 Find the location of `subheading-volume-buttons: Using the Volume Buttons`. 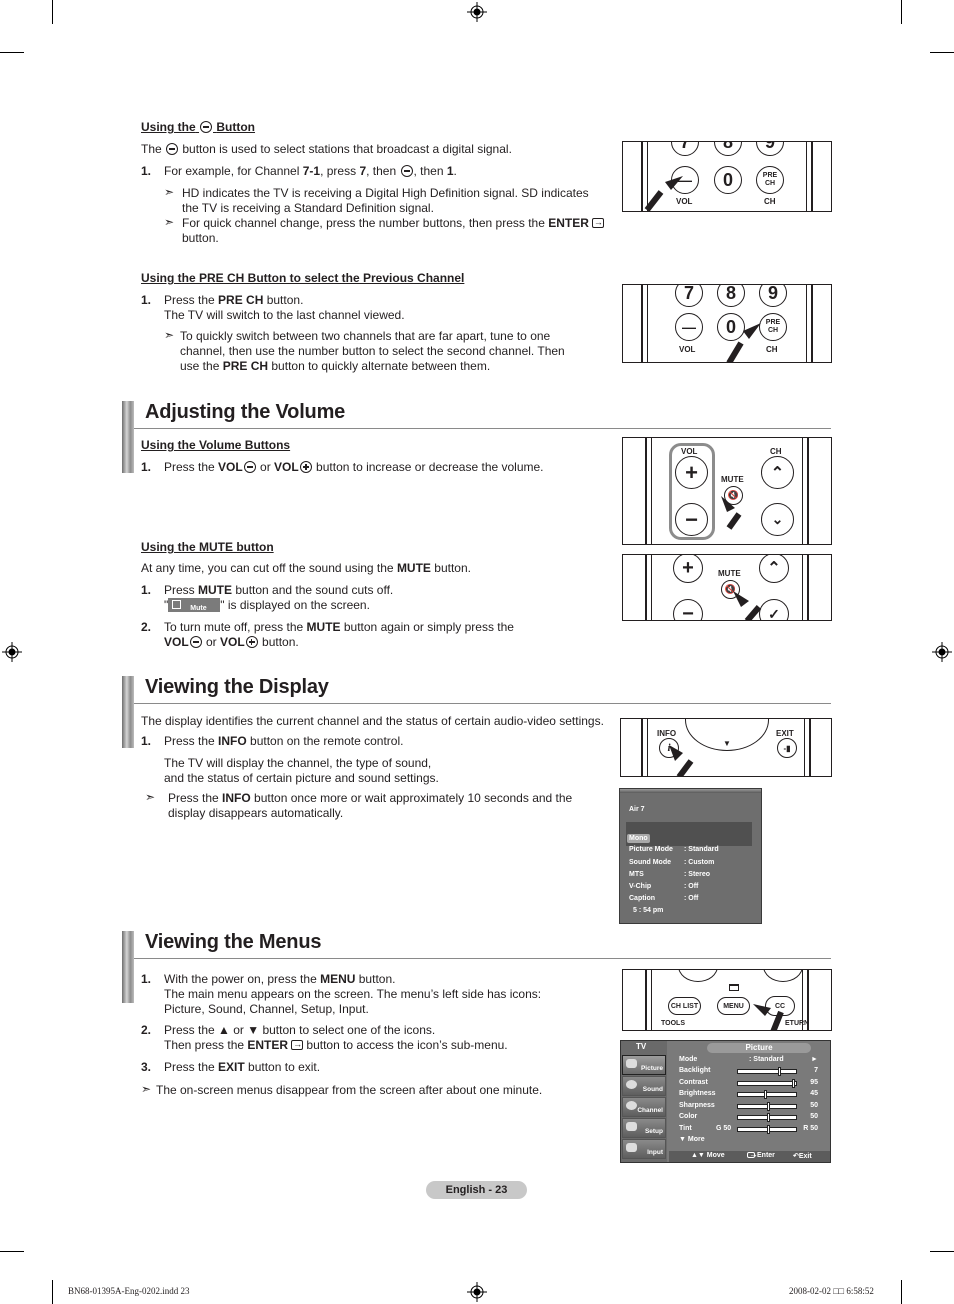

subheading-volume-buttons: Using the Volume Buttons is located at coordinates (216, 445).